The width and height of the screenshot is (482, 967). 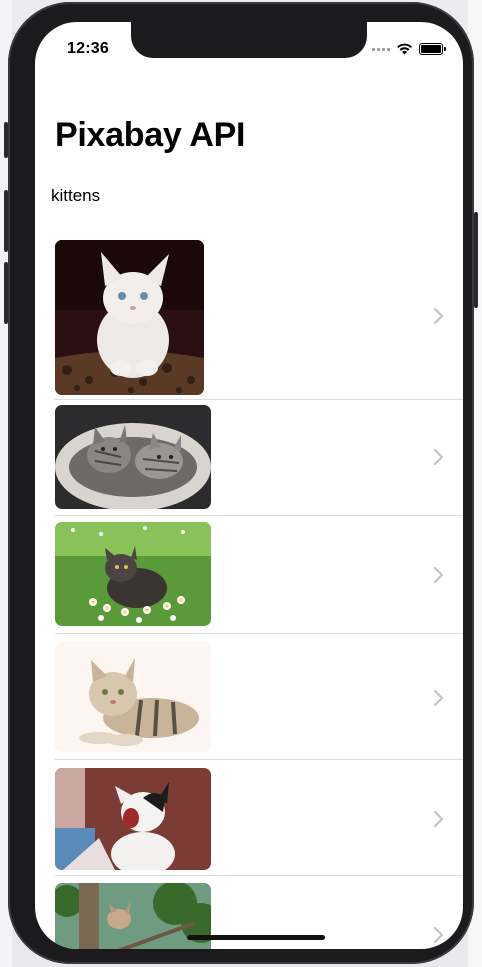 What do you see at coordinates (381, 49) in the screenshot?
I see `cellular-signal-icon` at bounding box center [381, 49].